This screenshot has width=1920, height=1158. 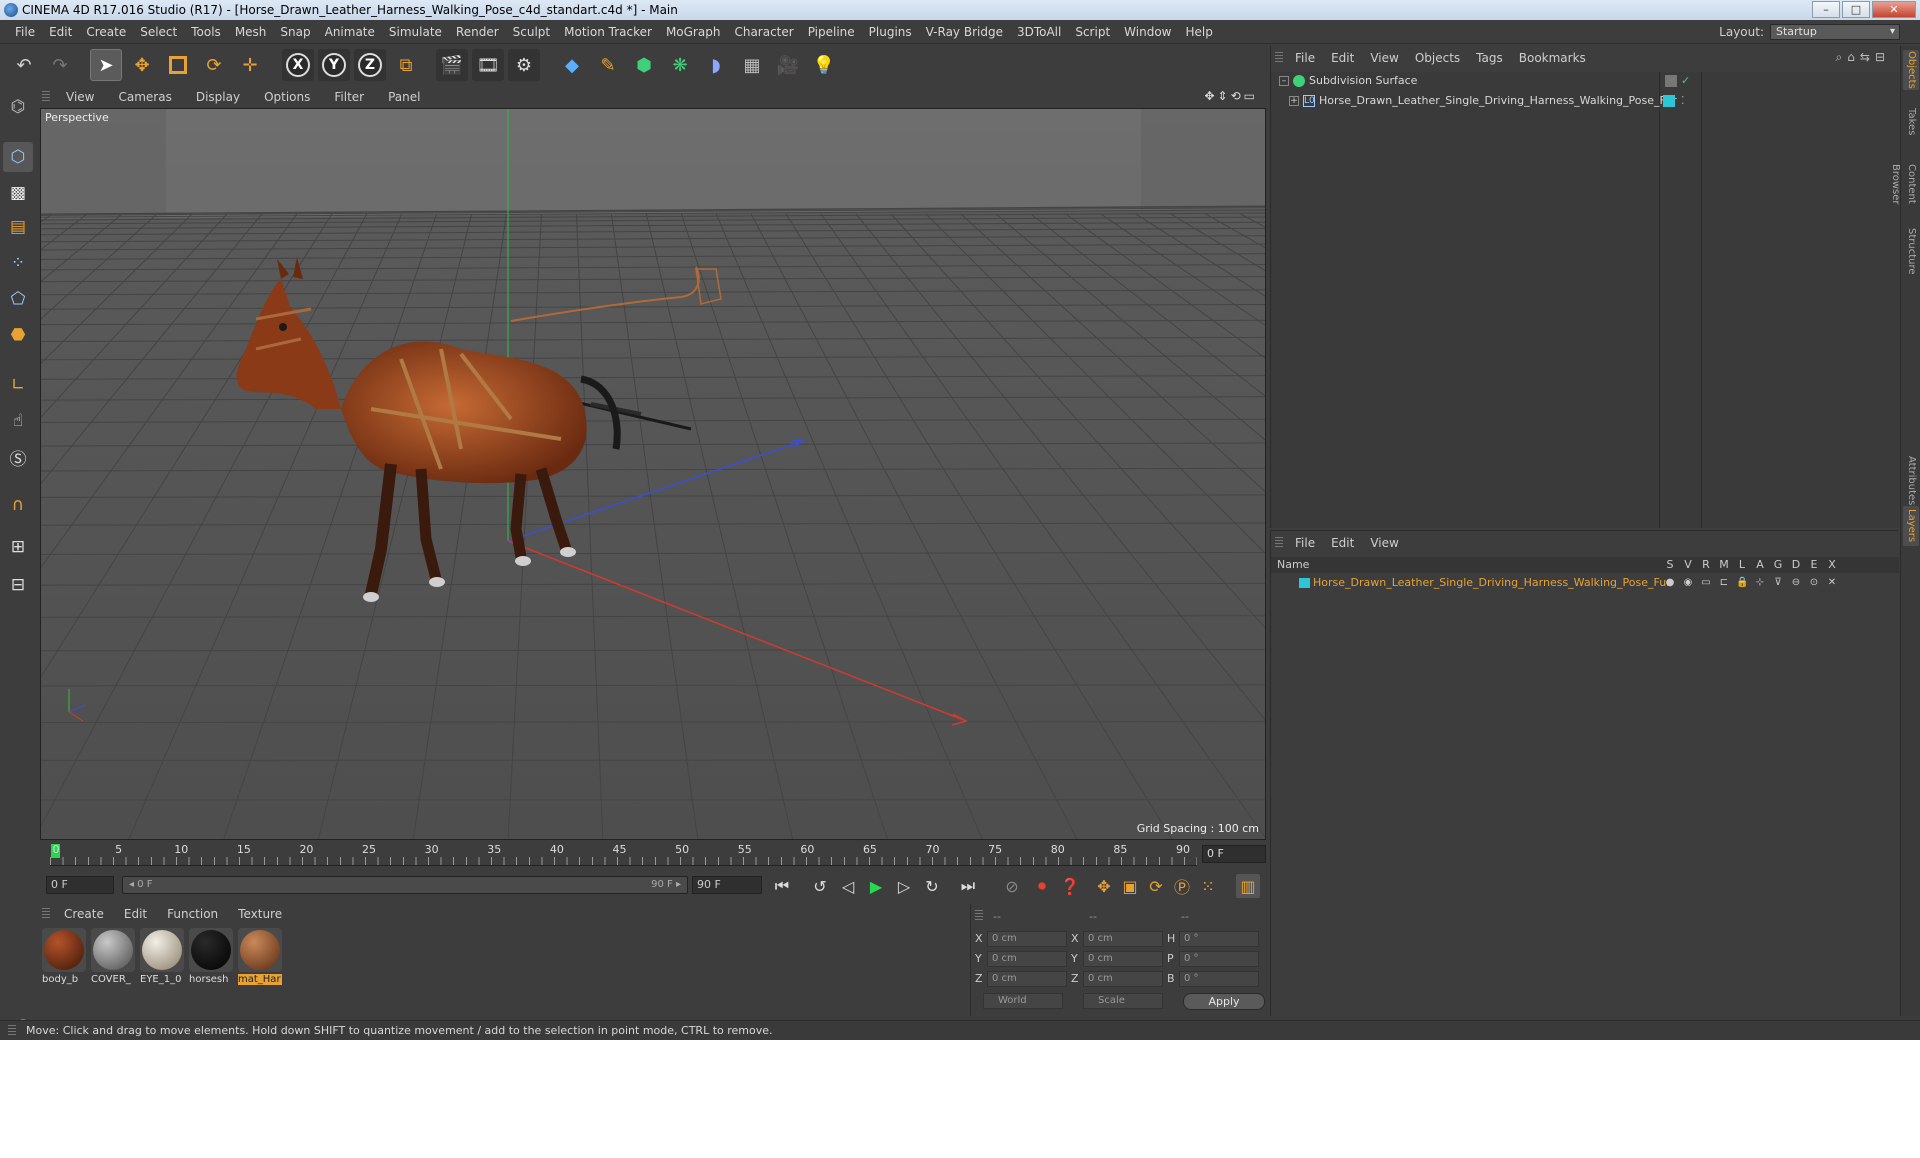 What do you see at coordinates (1092, 32) in the screenshot?
I see `menu-script: Script` at bounding box center [1092, 32].